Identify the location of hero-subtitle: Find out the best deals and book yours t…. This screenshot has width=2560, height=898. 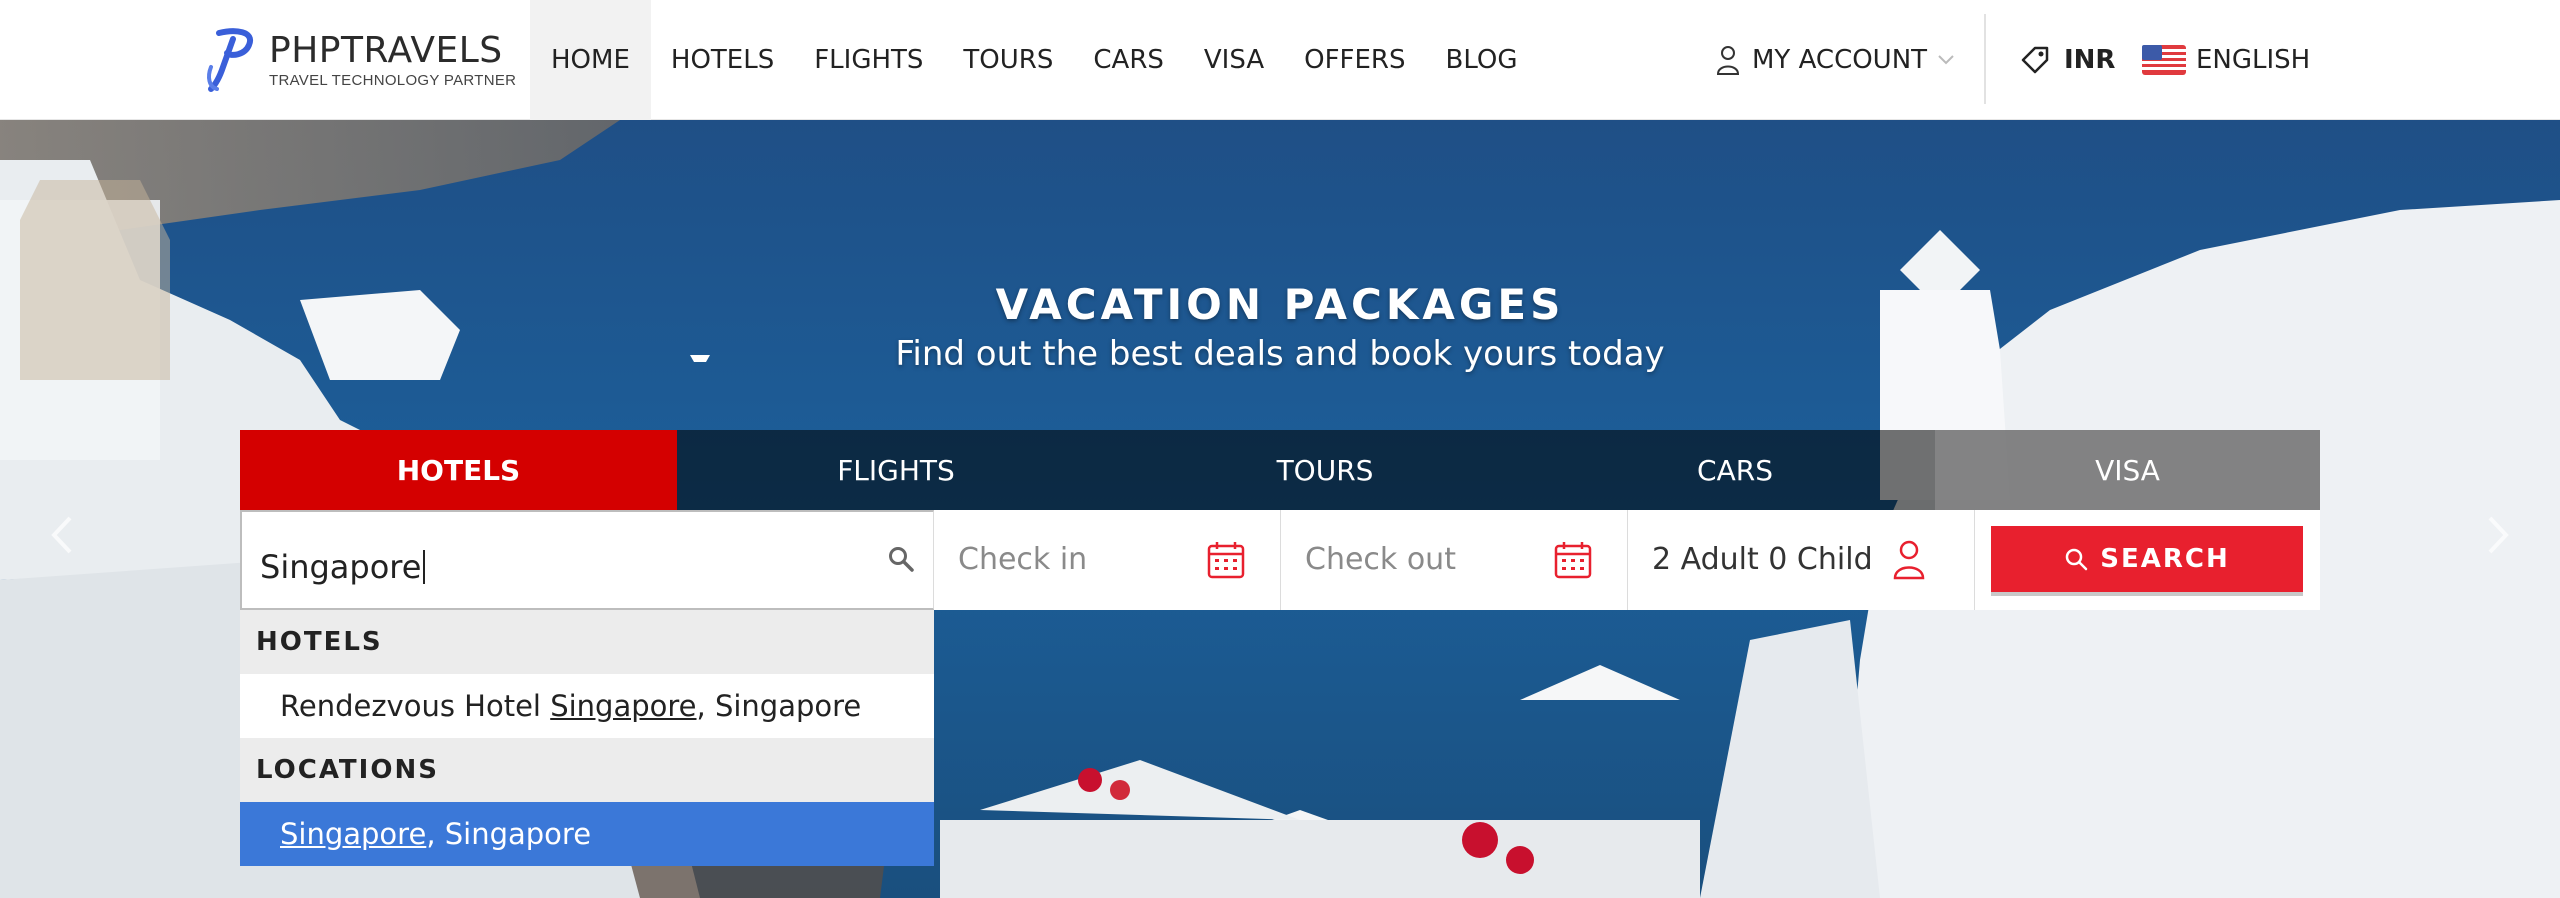
(1280, 354).